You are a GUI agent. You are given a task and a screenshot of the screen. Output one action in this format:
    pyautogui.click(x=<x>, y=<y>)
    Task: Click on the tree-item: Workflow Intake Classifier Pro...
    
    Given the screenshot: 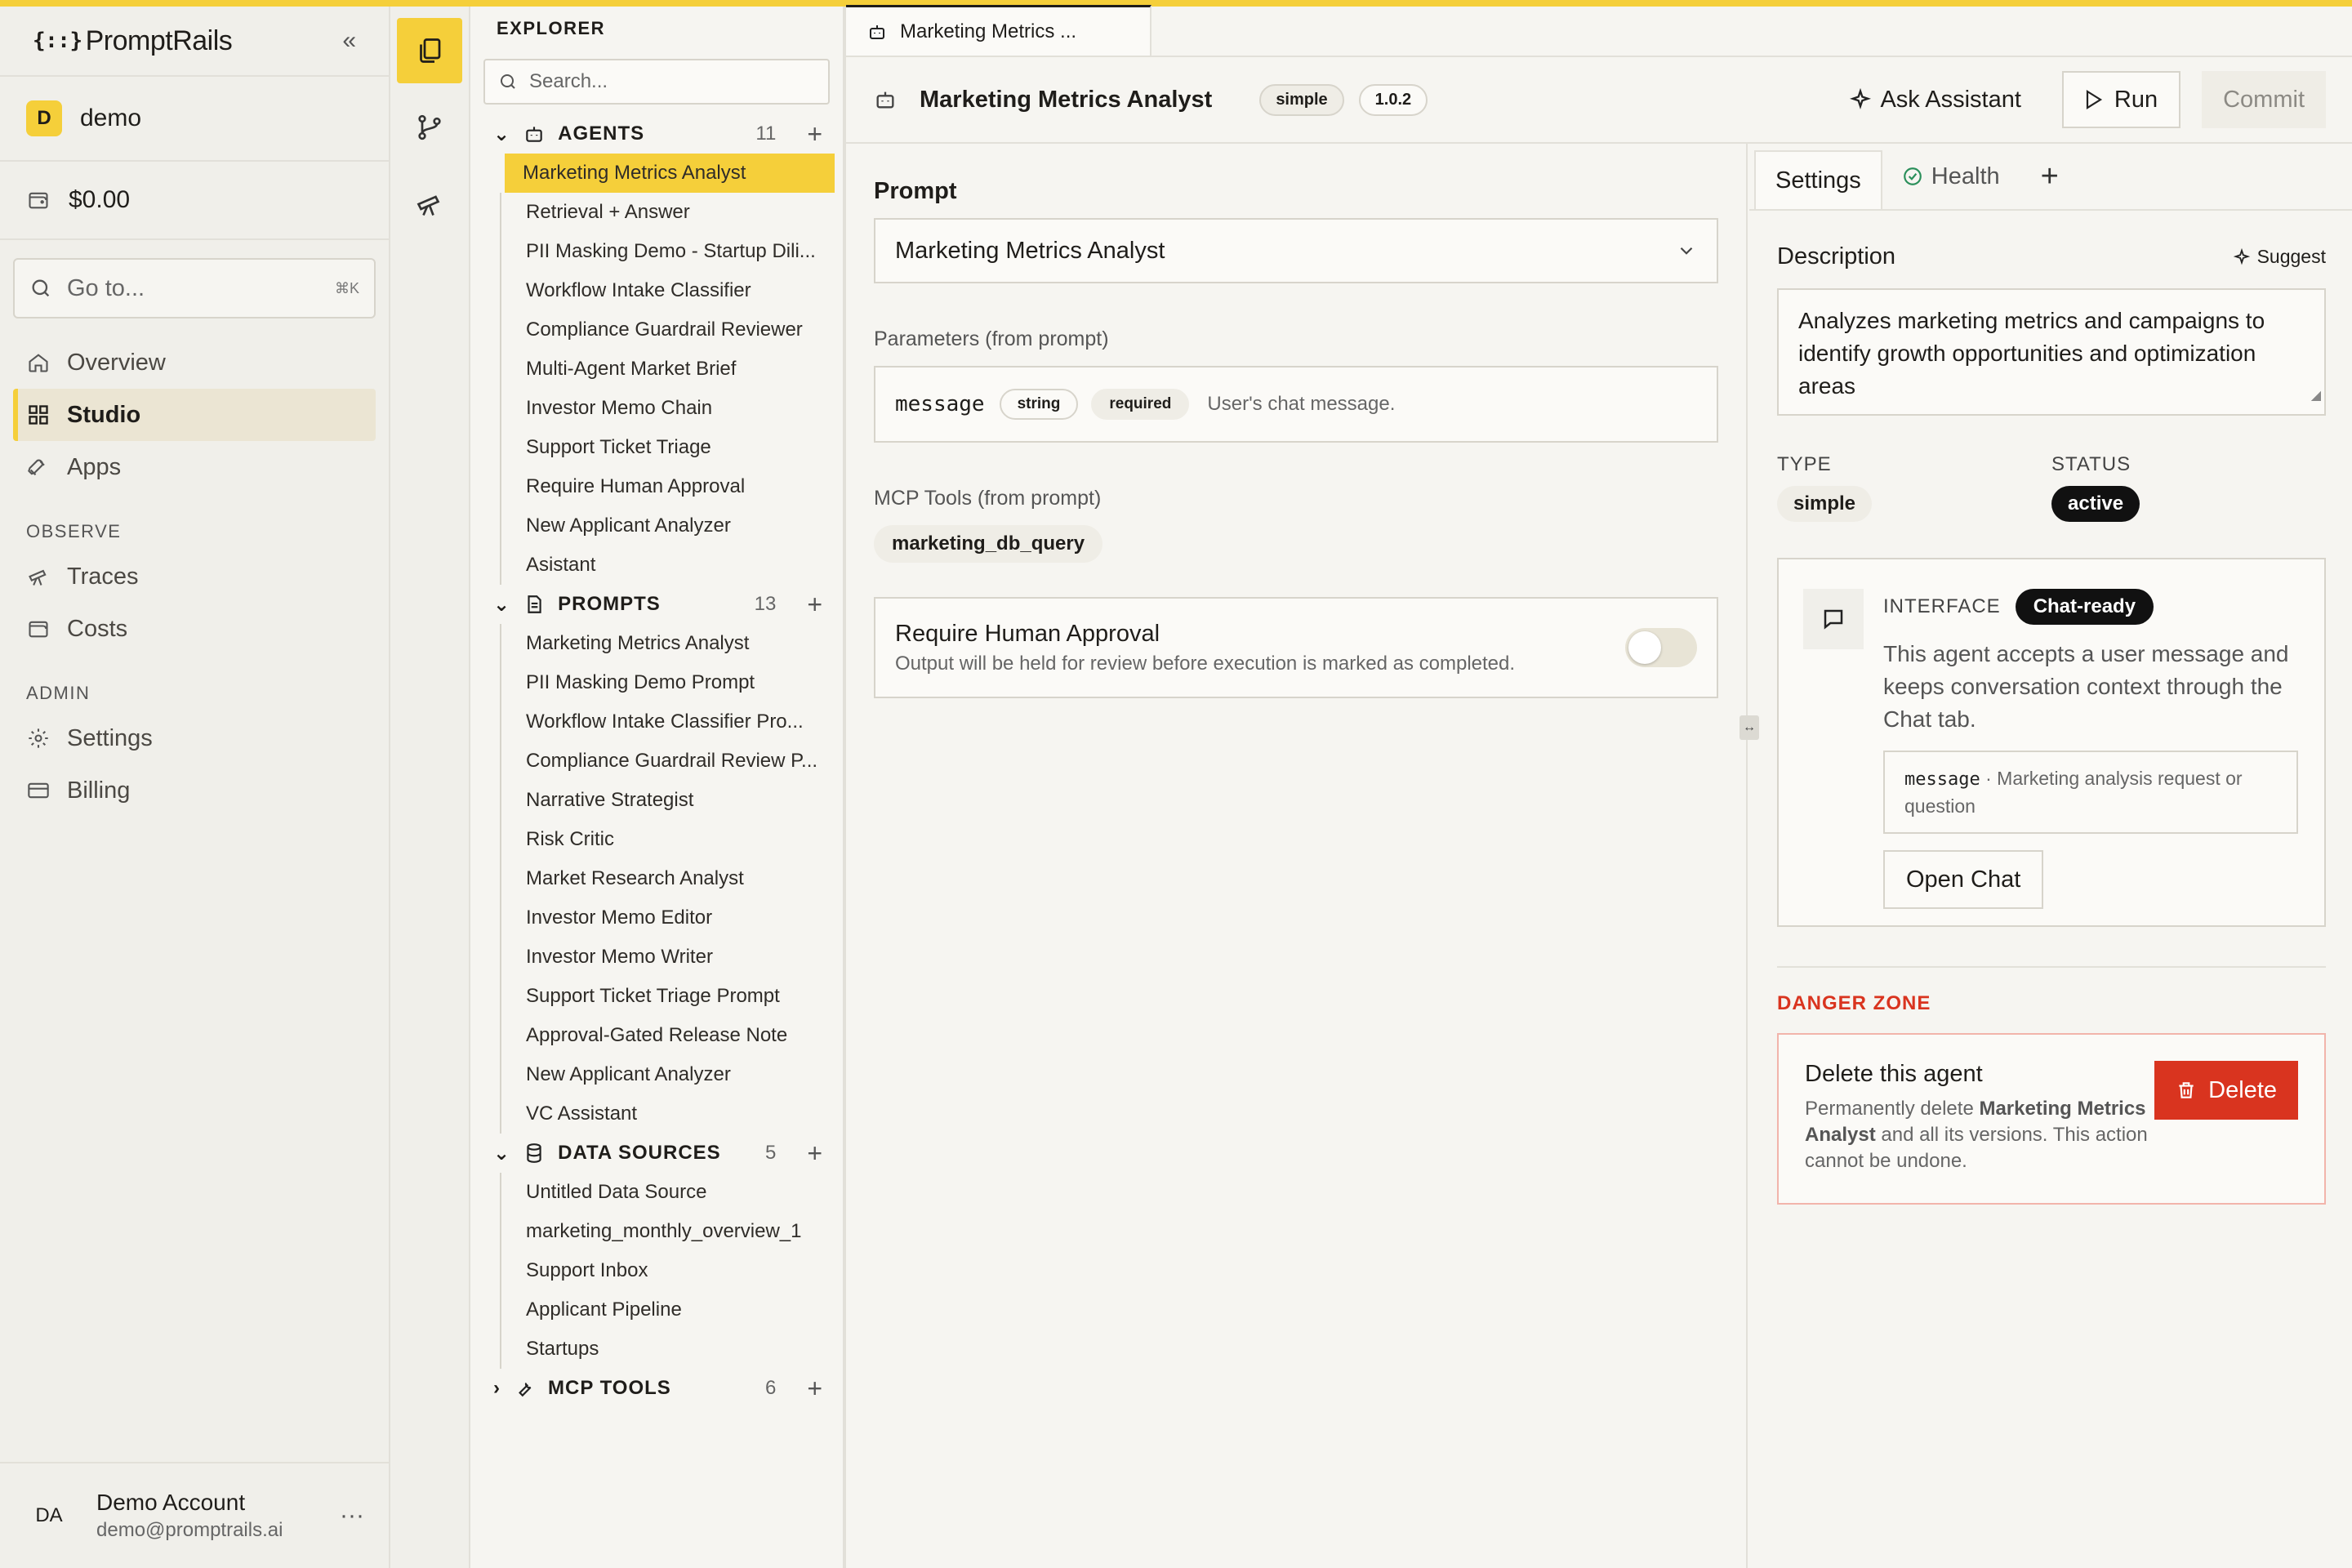 What is the action you would take?
    pyautogui.click(x=668, y=722)
    